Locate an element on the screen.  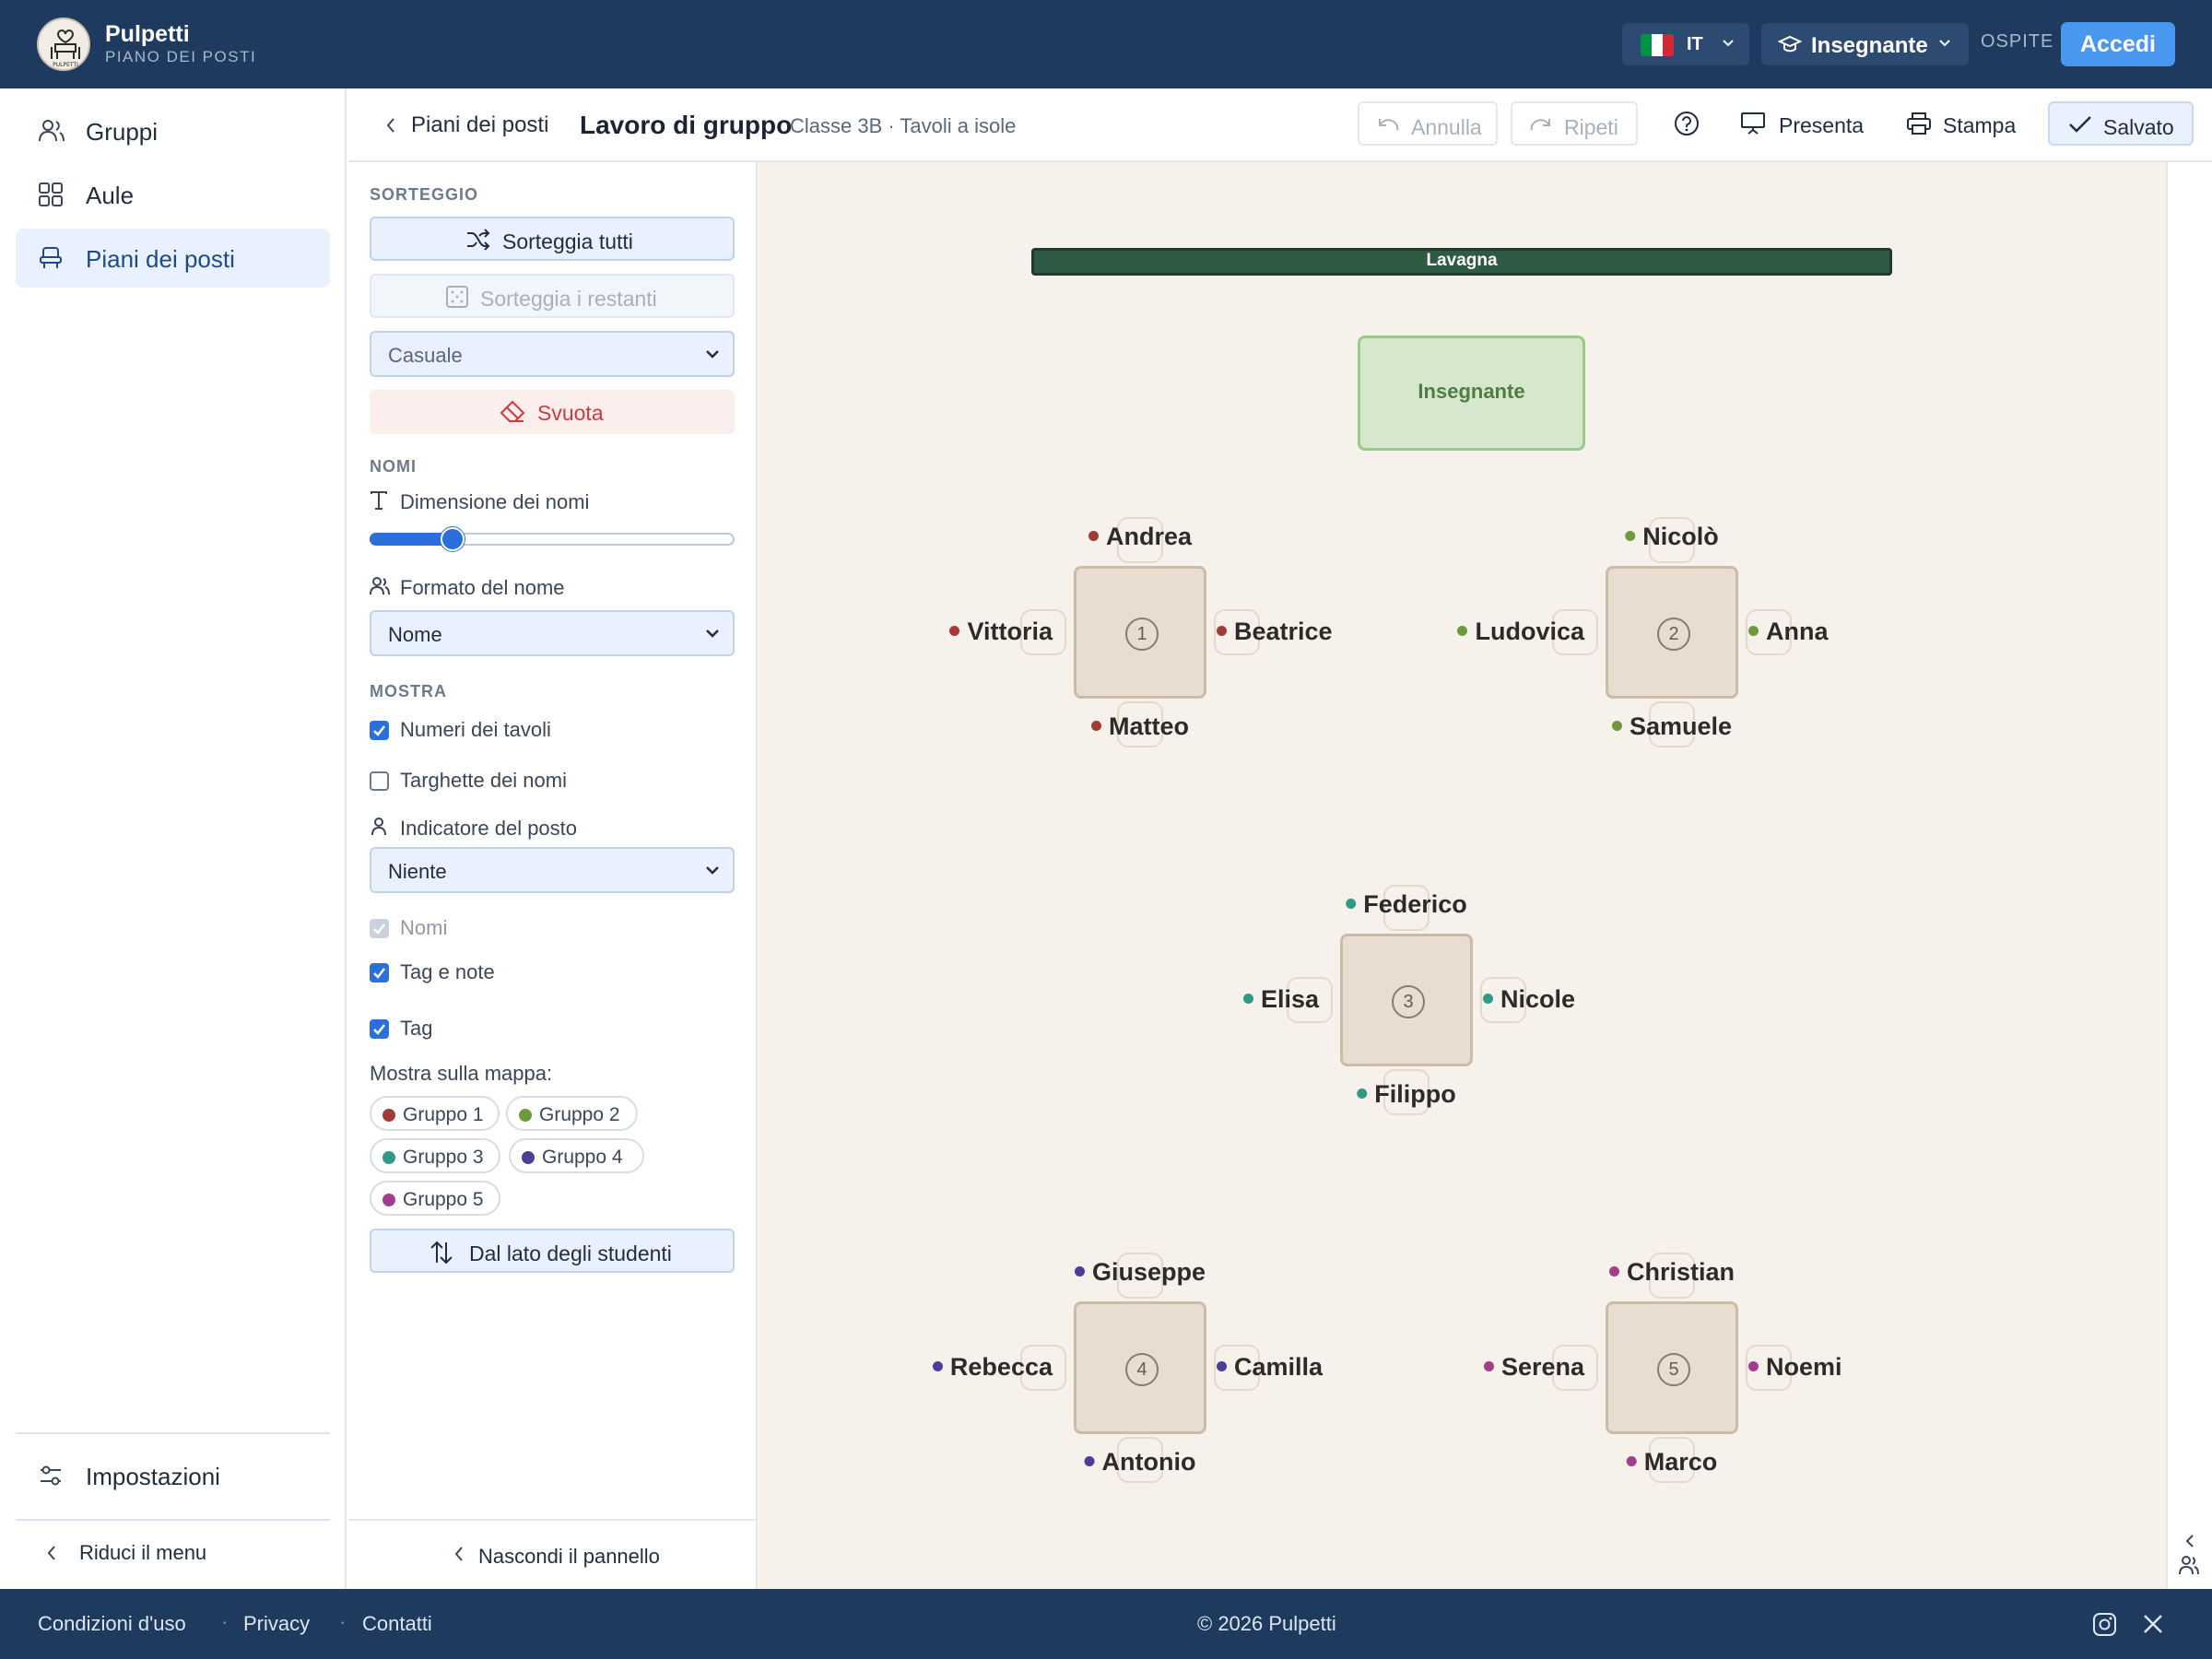
teacher-desk: Insegnante is located at coordinates (1471, 393).